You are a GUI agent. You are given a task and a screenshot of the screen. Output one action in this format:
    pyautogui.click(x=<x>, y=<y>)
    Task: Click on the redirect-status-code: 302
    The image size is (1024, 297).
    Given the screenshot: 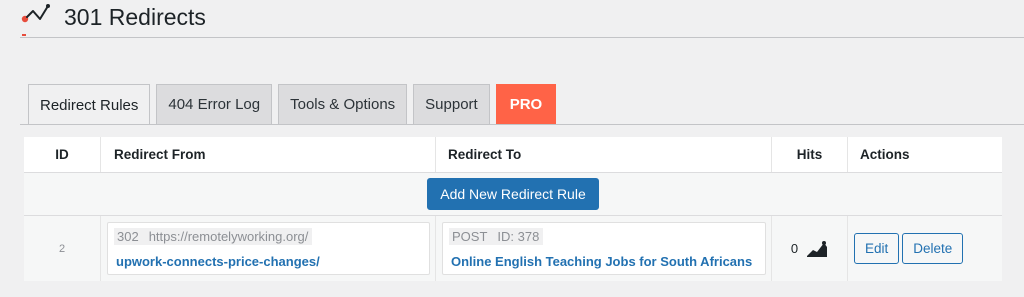 What is the action you would take?
    pyautogui.click(x=128, y=236)
    